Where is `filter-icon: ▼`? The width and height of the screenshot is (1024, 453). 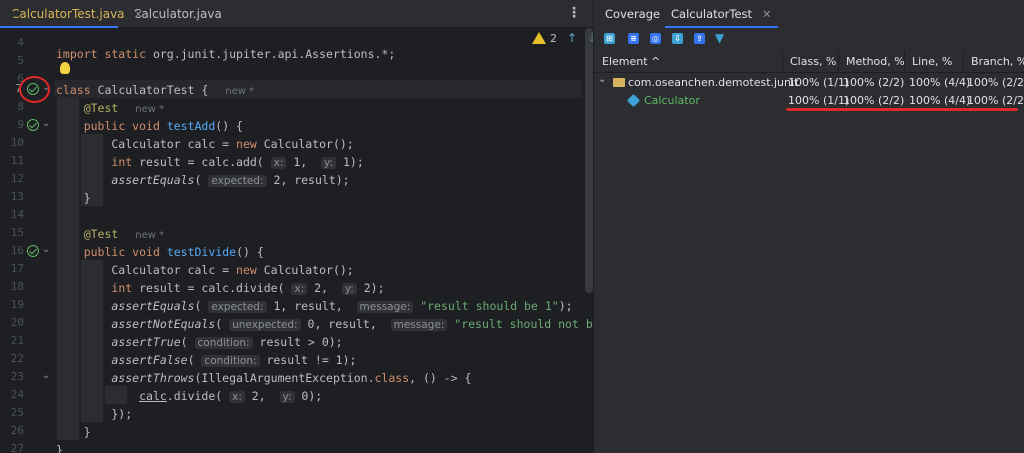
filter-icon: ▼ is located at coordinates (719, 38).